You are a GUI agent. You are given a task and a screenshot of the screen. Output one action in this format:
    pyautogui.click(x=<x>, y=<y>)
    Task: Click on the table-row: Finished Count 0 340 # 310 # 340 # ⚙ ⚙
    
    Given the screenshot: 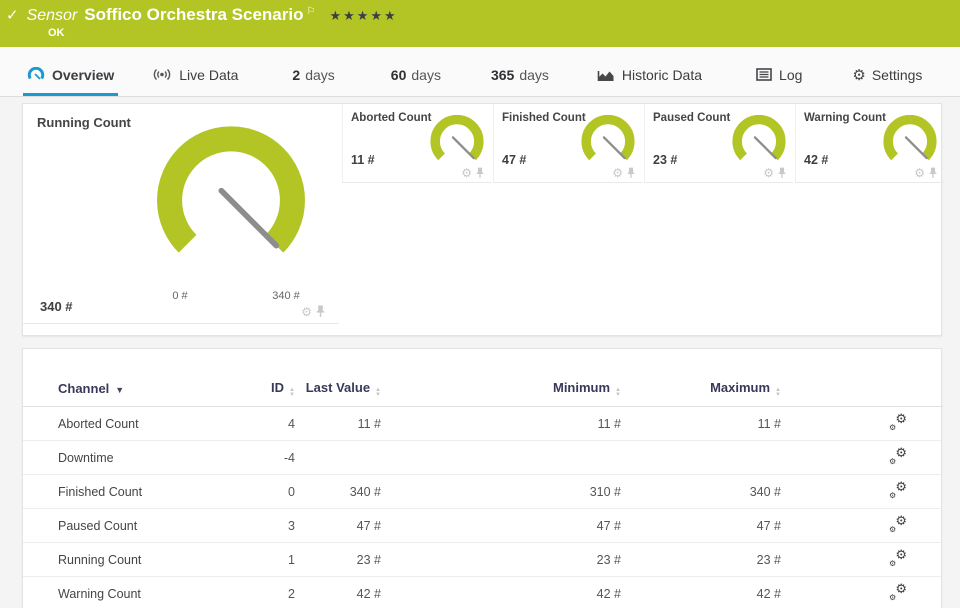 What is the action you would take?
    pyautogui.click(x=483, y=492)
    